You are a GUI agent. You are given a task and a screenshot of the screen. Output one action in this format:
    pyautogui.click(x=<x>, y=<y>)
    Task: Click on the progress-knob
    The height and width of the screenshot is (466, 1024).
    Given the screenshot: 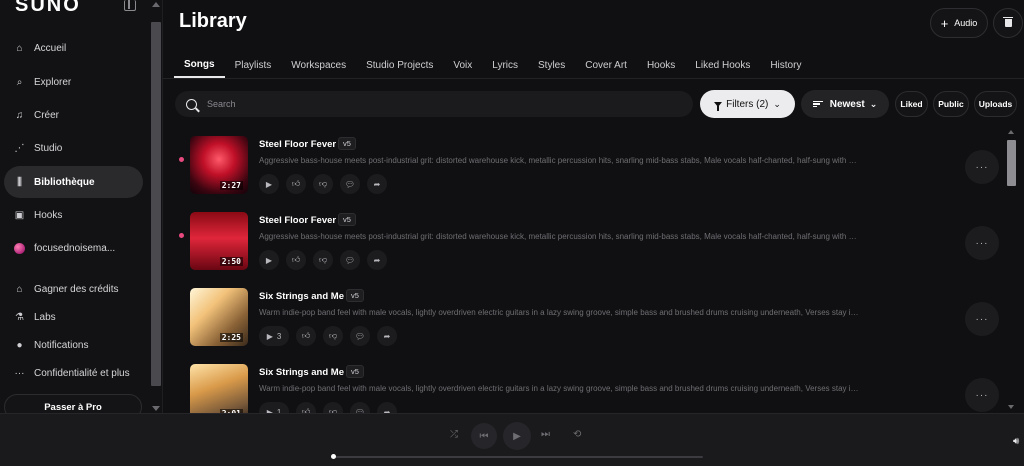 What is the action you would take?
    pyautogui.click(x=333, y=456)
    